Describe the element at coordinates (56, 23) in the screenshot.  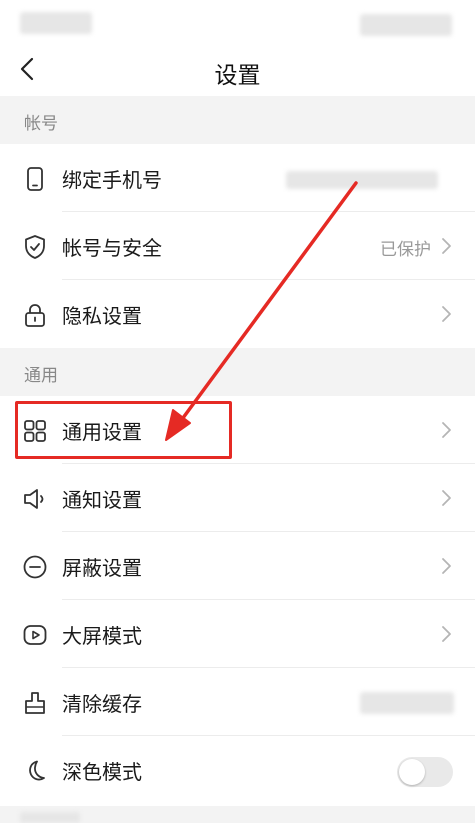
I see `status-bar-time-blurred` at that location.